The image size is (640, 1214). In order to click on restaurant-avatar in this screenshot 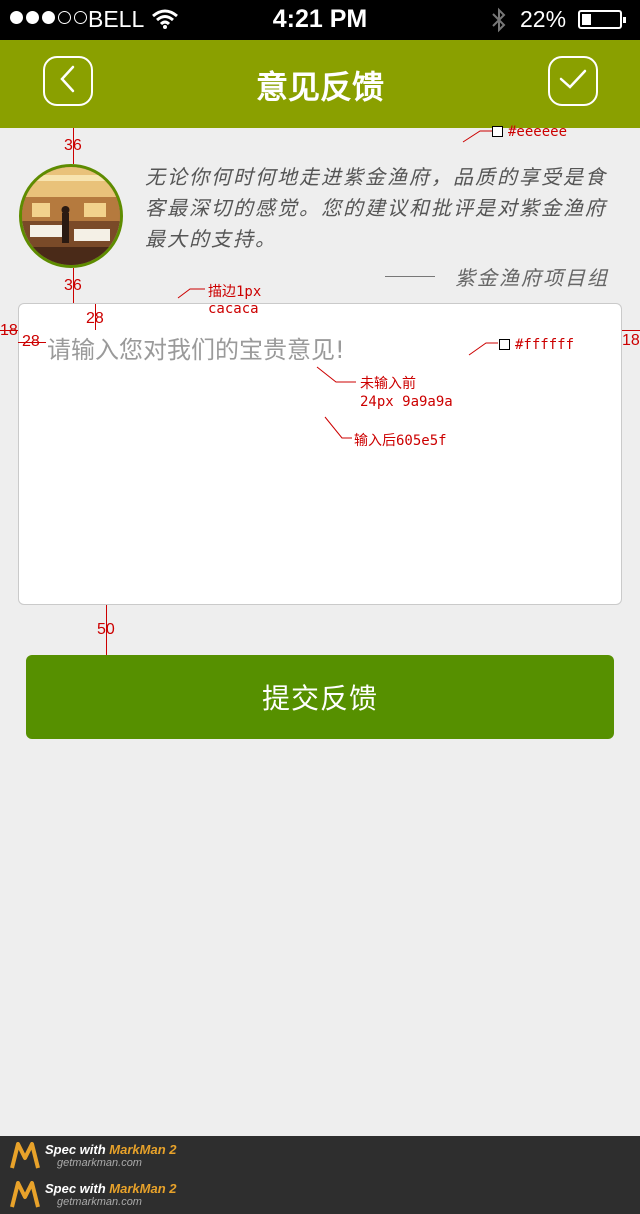, I will do `click(71, 216)`.